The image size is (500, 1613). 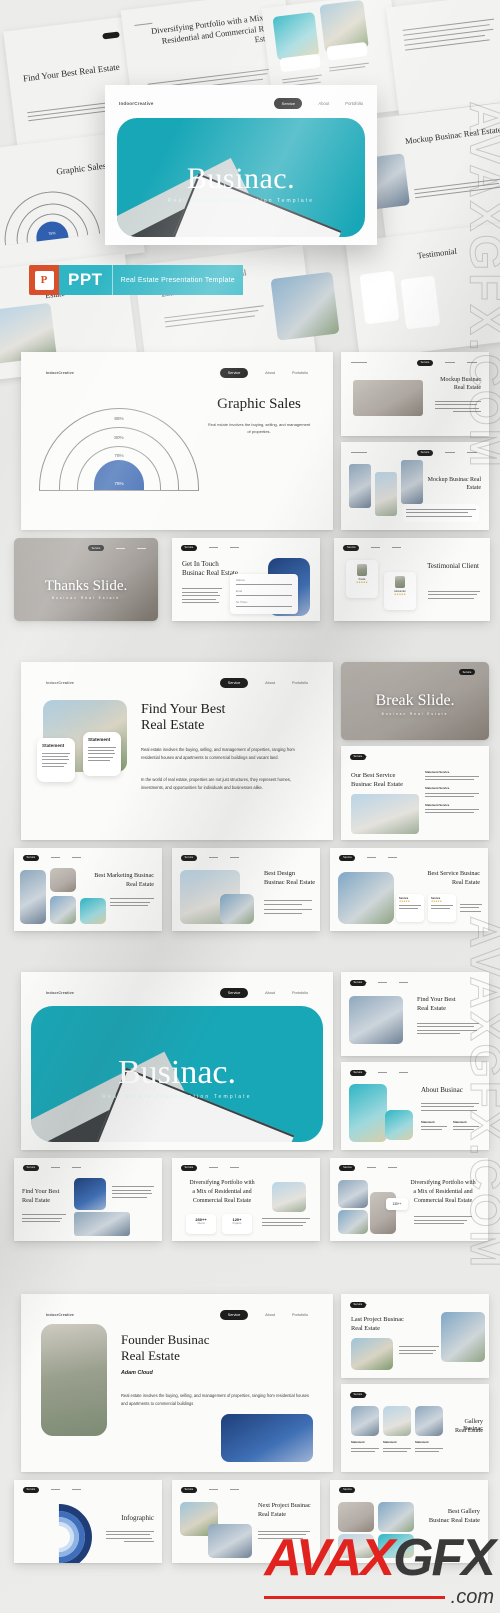 I want to click on avaxgfx-logo: AVAXGFX .com, so click(x=380, y=1569).